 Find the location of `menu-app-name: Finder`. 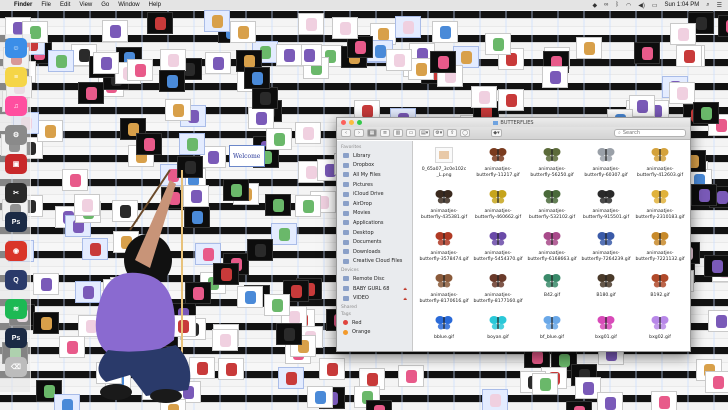

menu-app-name: Finder is located at coordinates (23, 5).